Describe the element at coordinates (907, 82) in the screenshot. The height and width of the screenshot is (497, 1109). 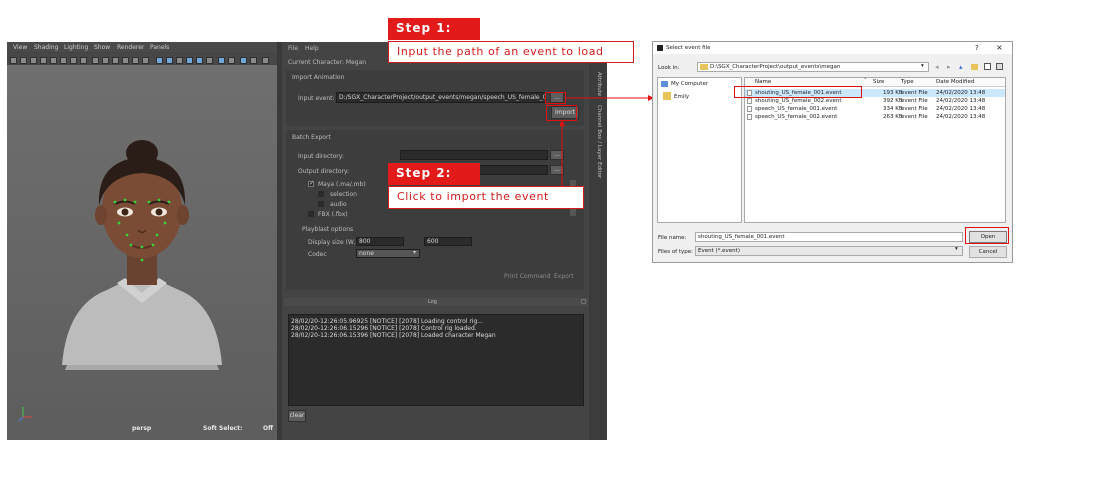
I see `col-type: Type` at that location.